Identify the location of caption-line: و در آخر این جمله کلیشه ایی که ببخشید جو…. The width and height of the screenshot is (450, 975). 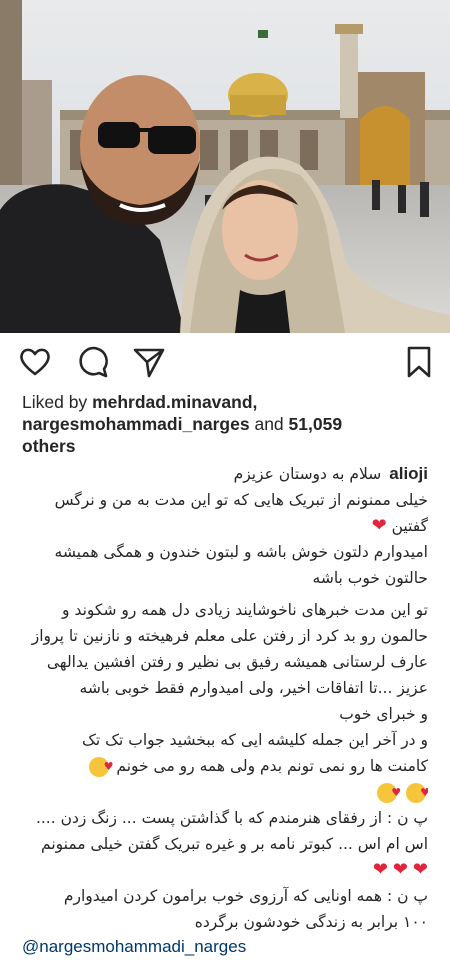
(255, 740).